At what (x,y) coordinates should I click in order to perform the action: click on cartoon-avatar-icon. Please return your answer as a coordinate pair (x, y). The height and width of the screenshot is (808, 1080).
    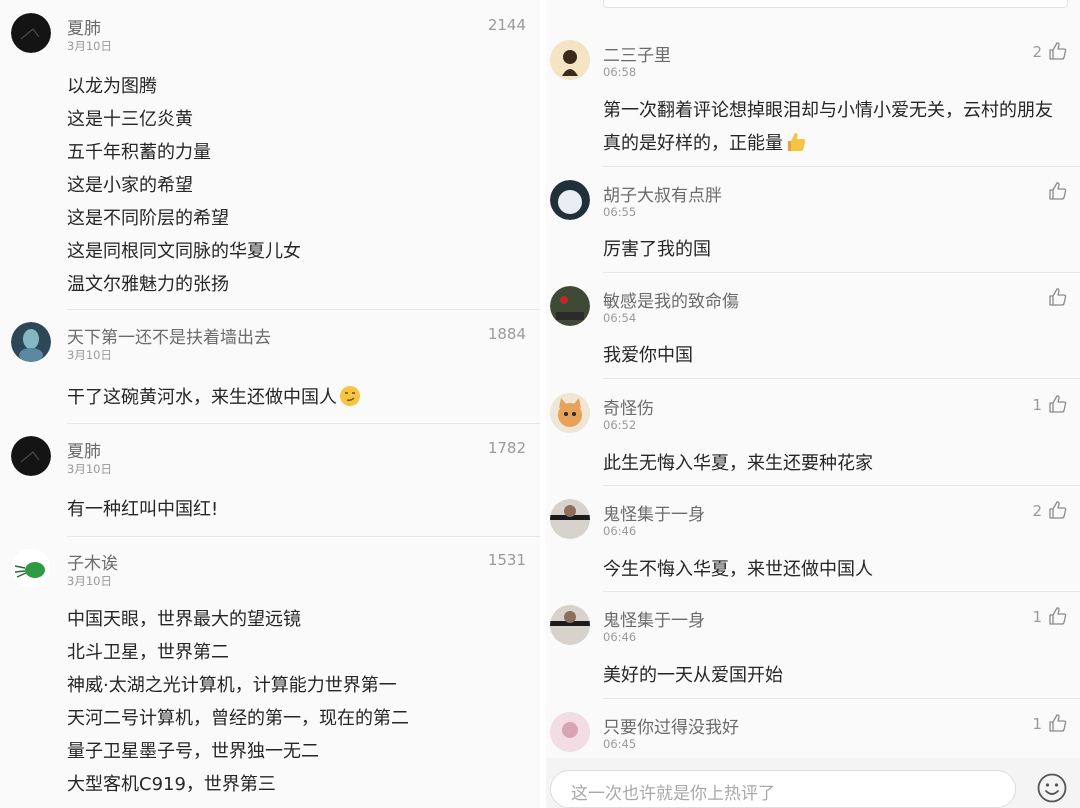
    Looking at the image, I should click on (570, 60).